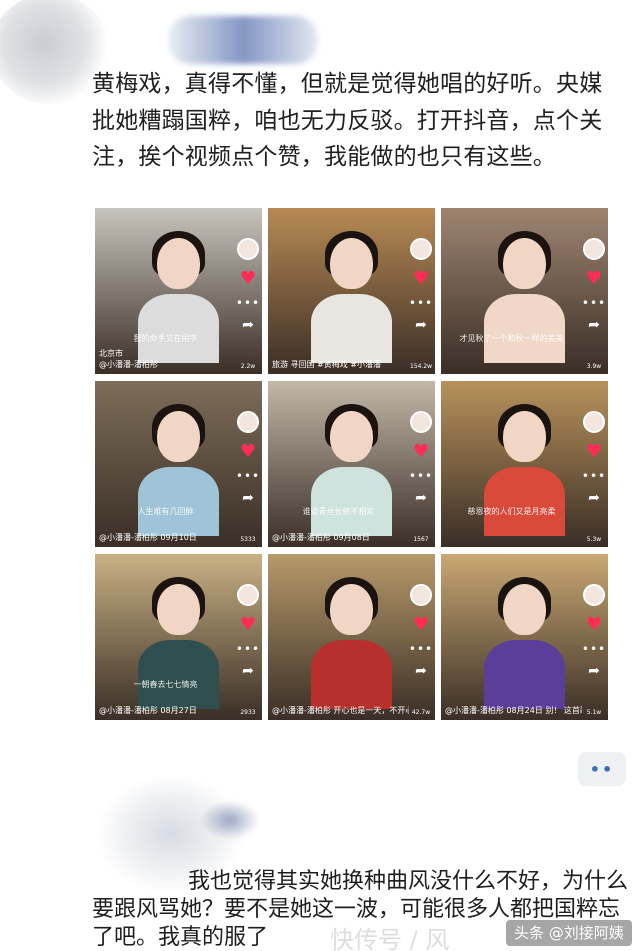 This screenshot has width=640, height=951. What do you see at coordinates (327, 364) in the screenshot?
I see `video-author-date: 旅游 寻回国 #黄梅戏 #小潘潘` at bounding box center [327, 364].